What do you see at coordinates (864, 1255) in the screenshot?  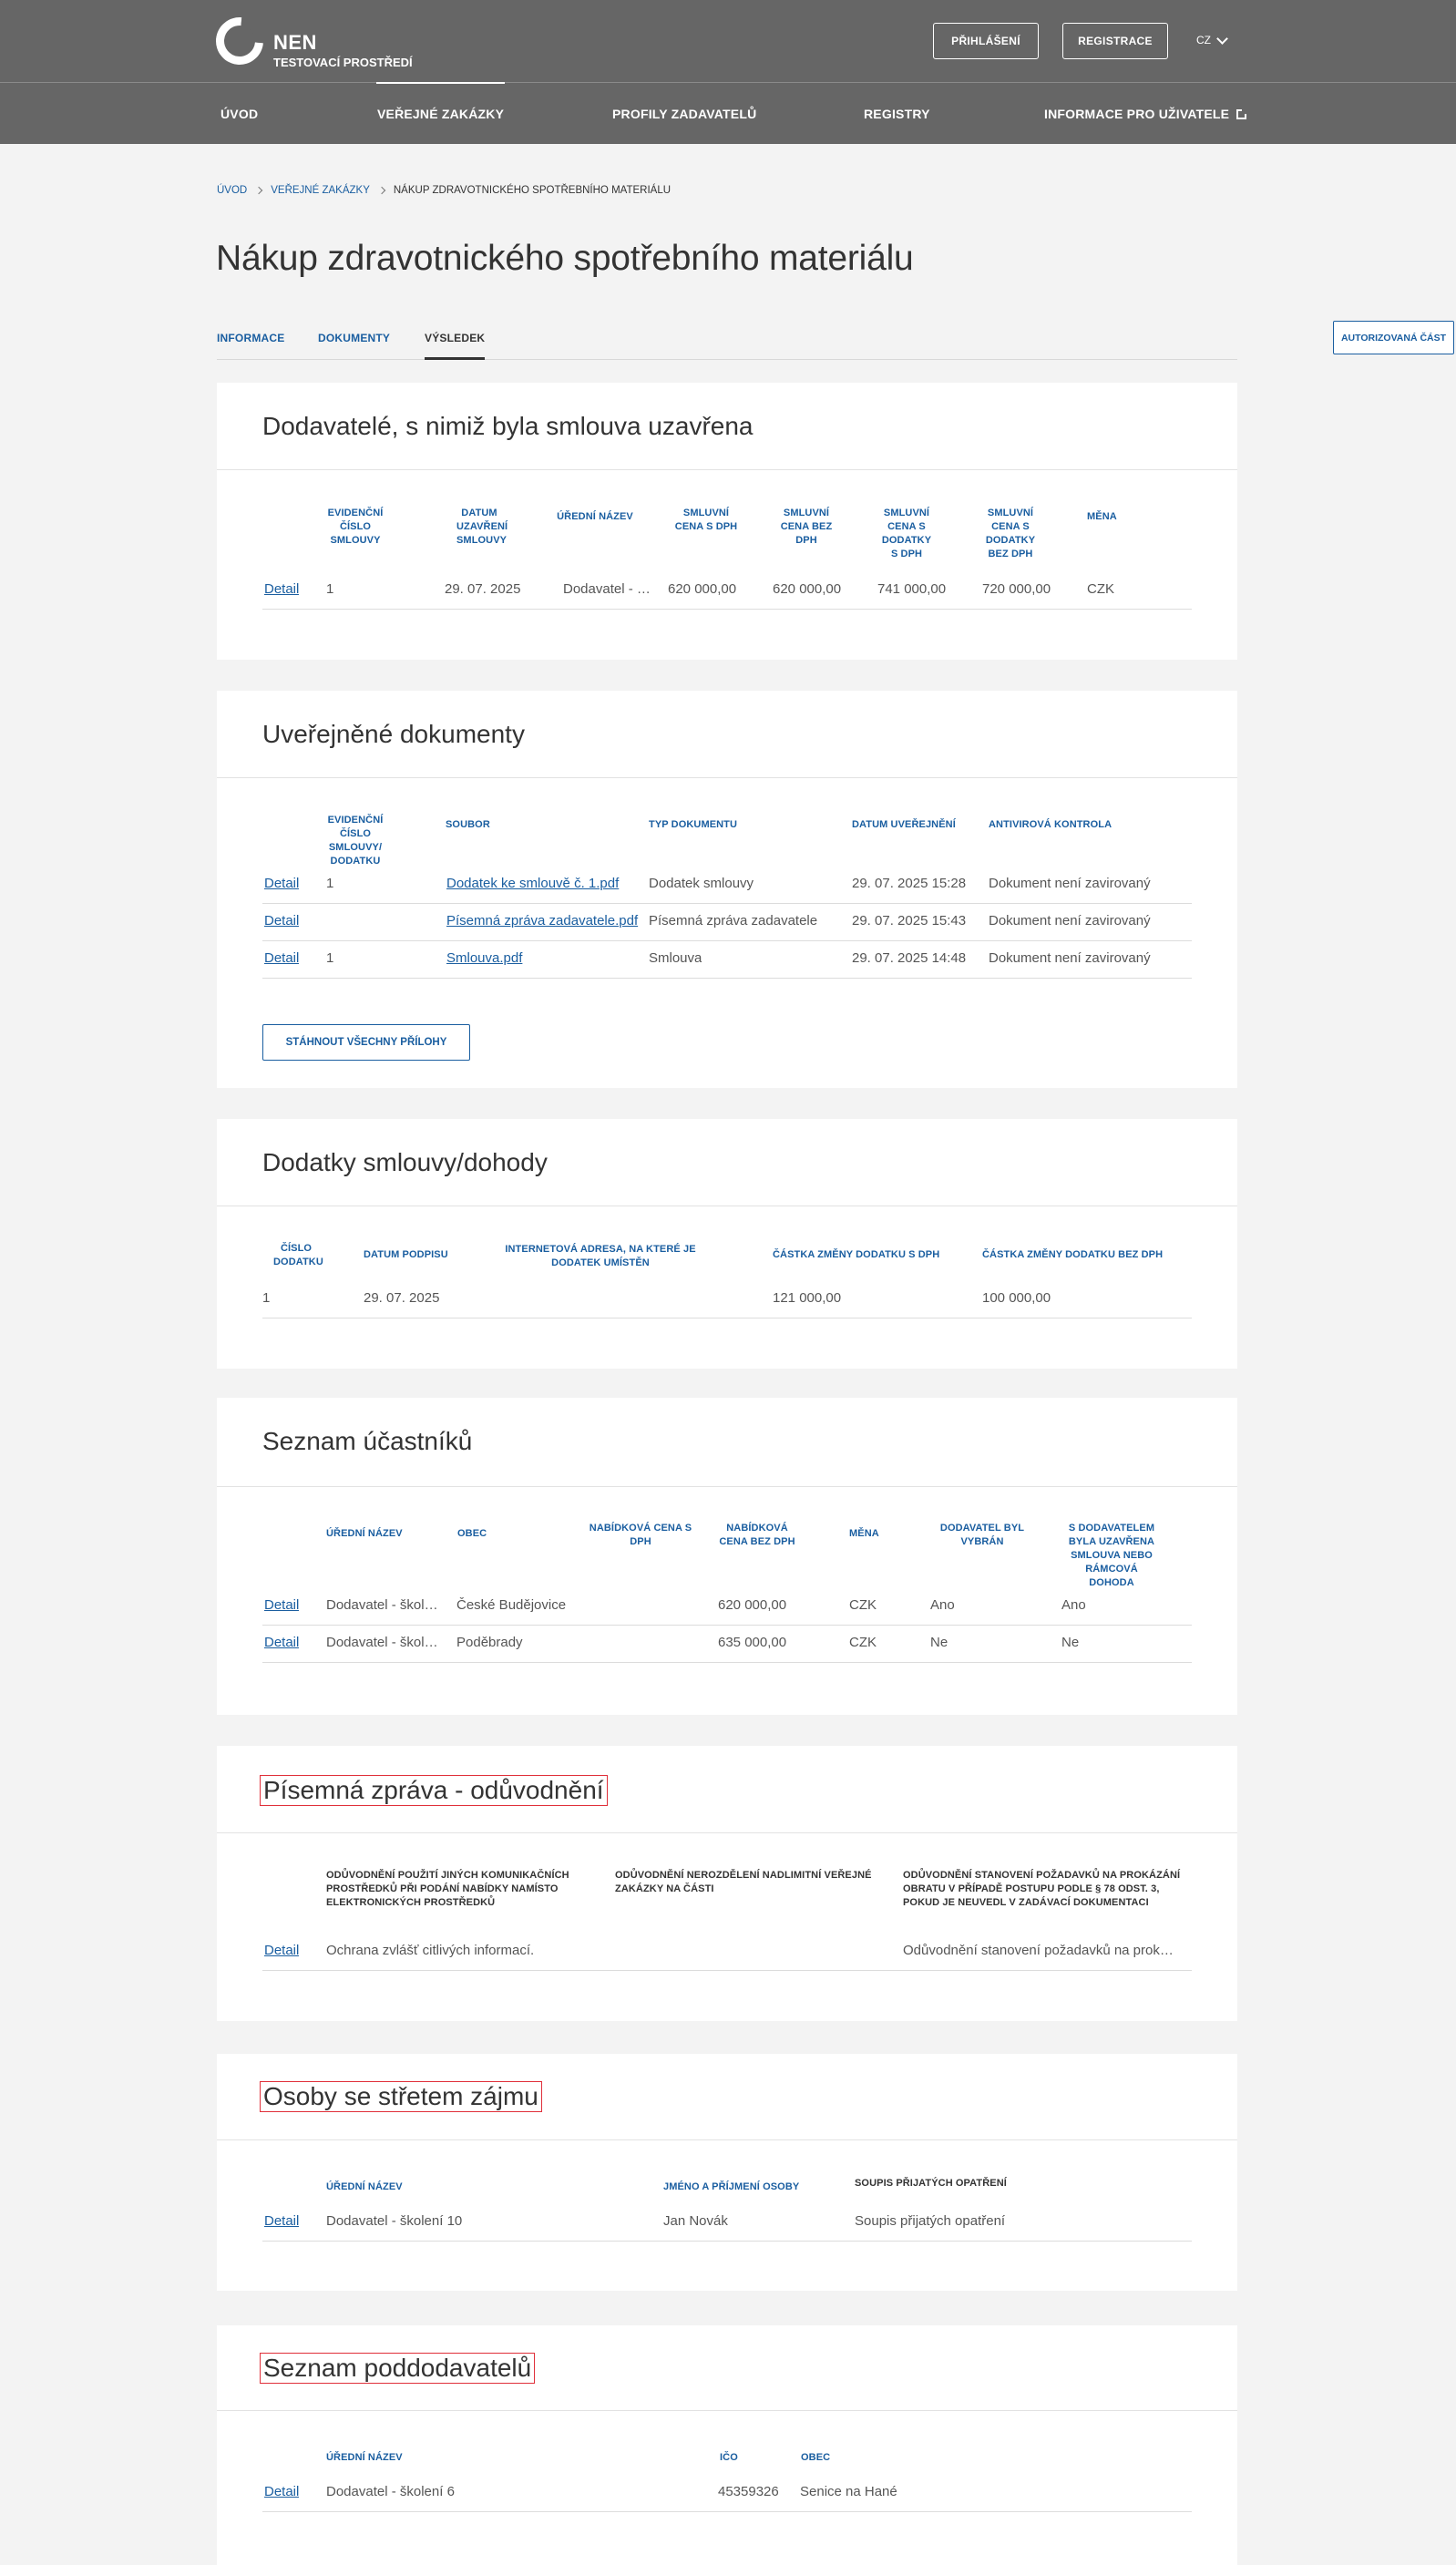 I see `column-header: ČÁSTKA ZMĚNY DODATKU S DPH` at bounding box center [864, 1255].